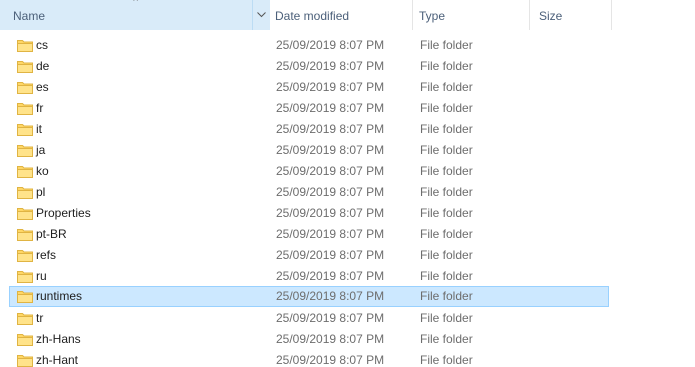  I want to click on row-name: de, so click(42, 66).